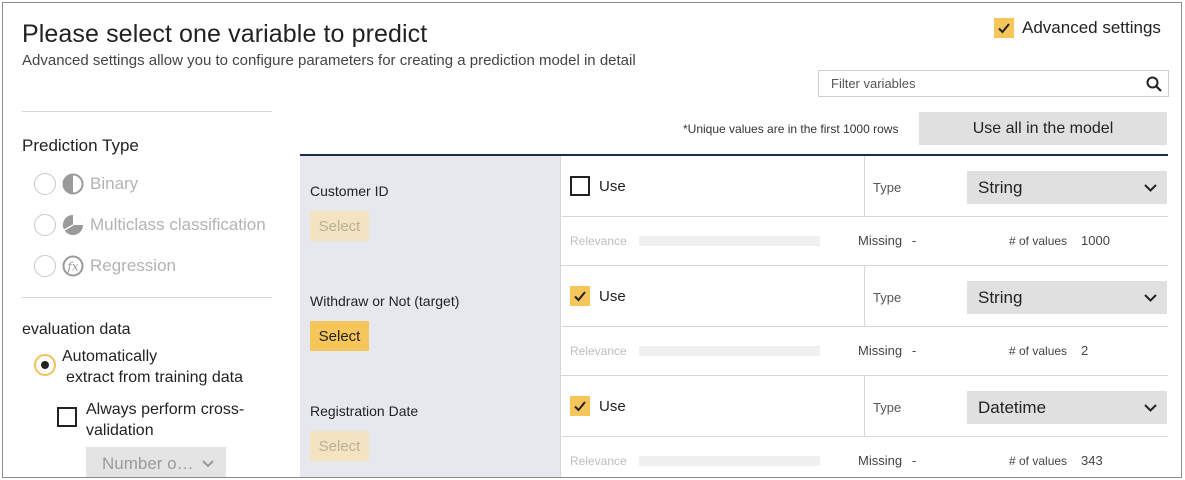  I want to click on advanced-settings-toggle: Advanced settings, so click(1077, 28).